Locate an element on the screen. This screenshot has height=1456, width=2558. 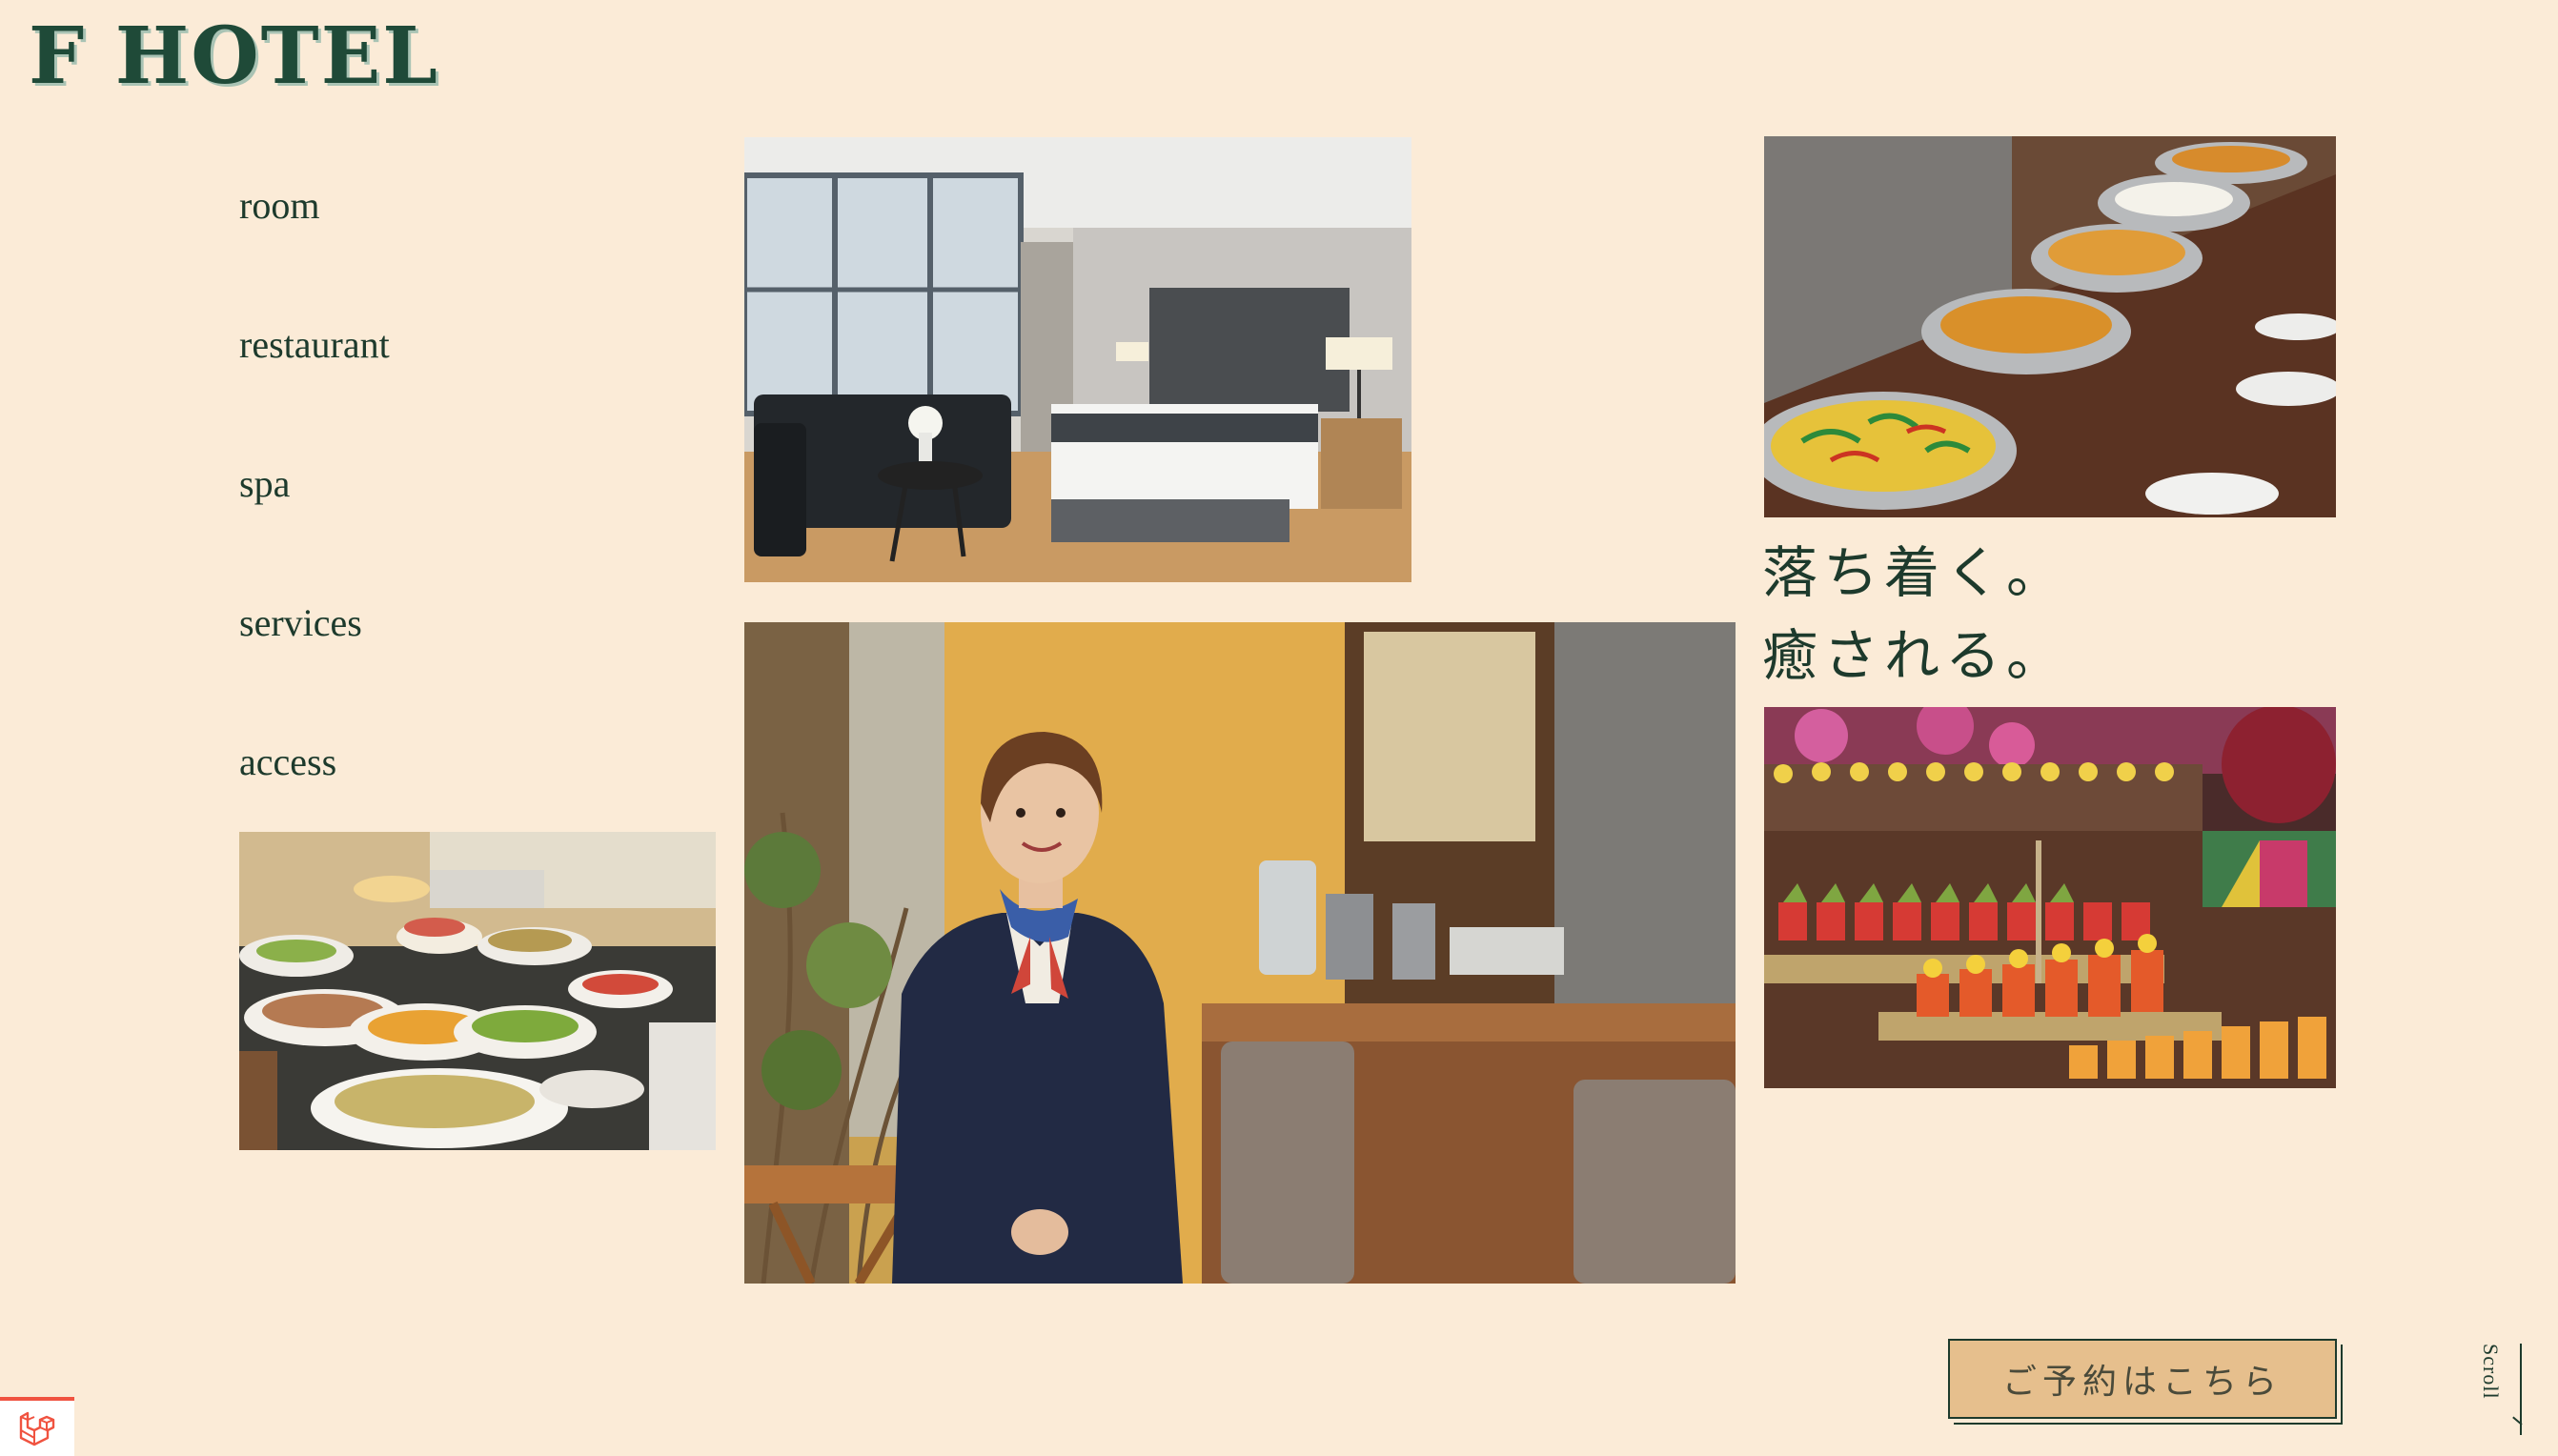
hotel-room-photo is located at coordinates (1077, 359).